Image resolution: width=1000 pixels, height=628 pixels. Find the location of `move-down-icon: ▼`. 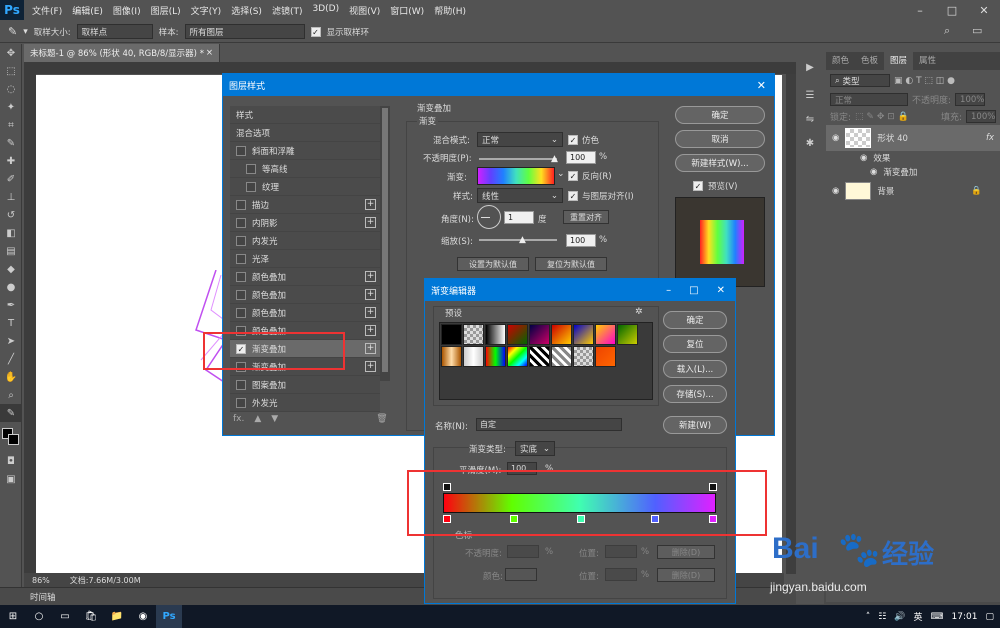

move-down-icon: ▼ is located at coordinates (274, 419).